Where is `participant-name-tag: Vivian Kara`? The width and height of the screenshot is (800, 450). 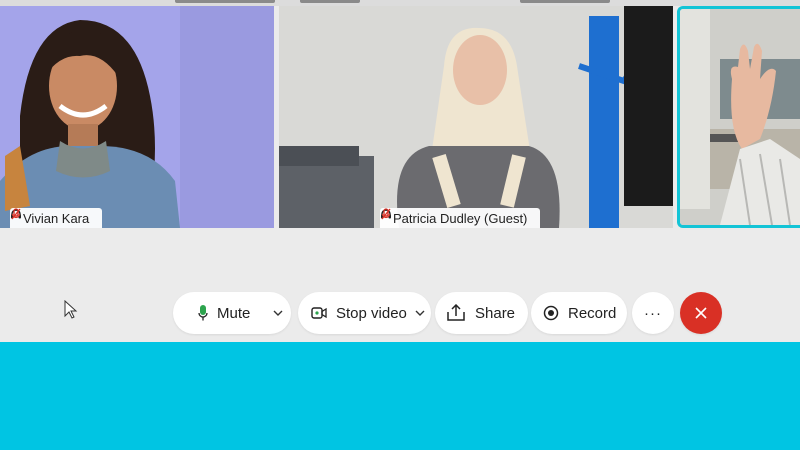
participant-name-tag: Vivian Kara is located at coordinates (56, 218).